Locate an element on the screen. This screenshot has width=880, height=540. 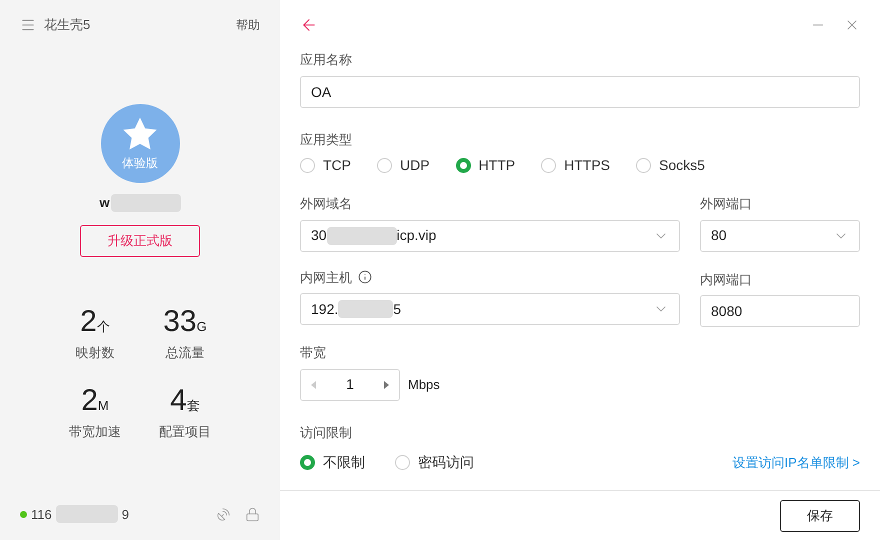
ip-address: 116 is located at coordinates (41, 515).